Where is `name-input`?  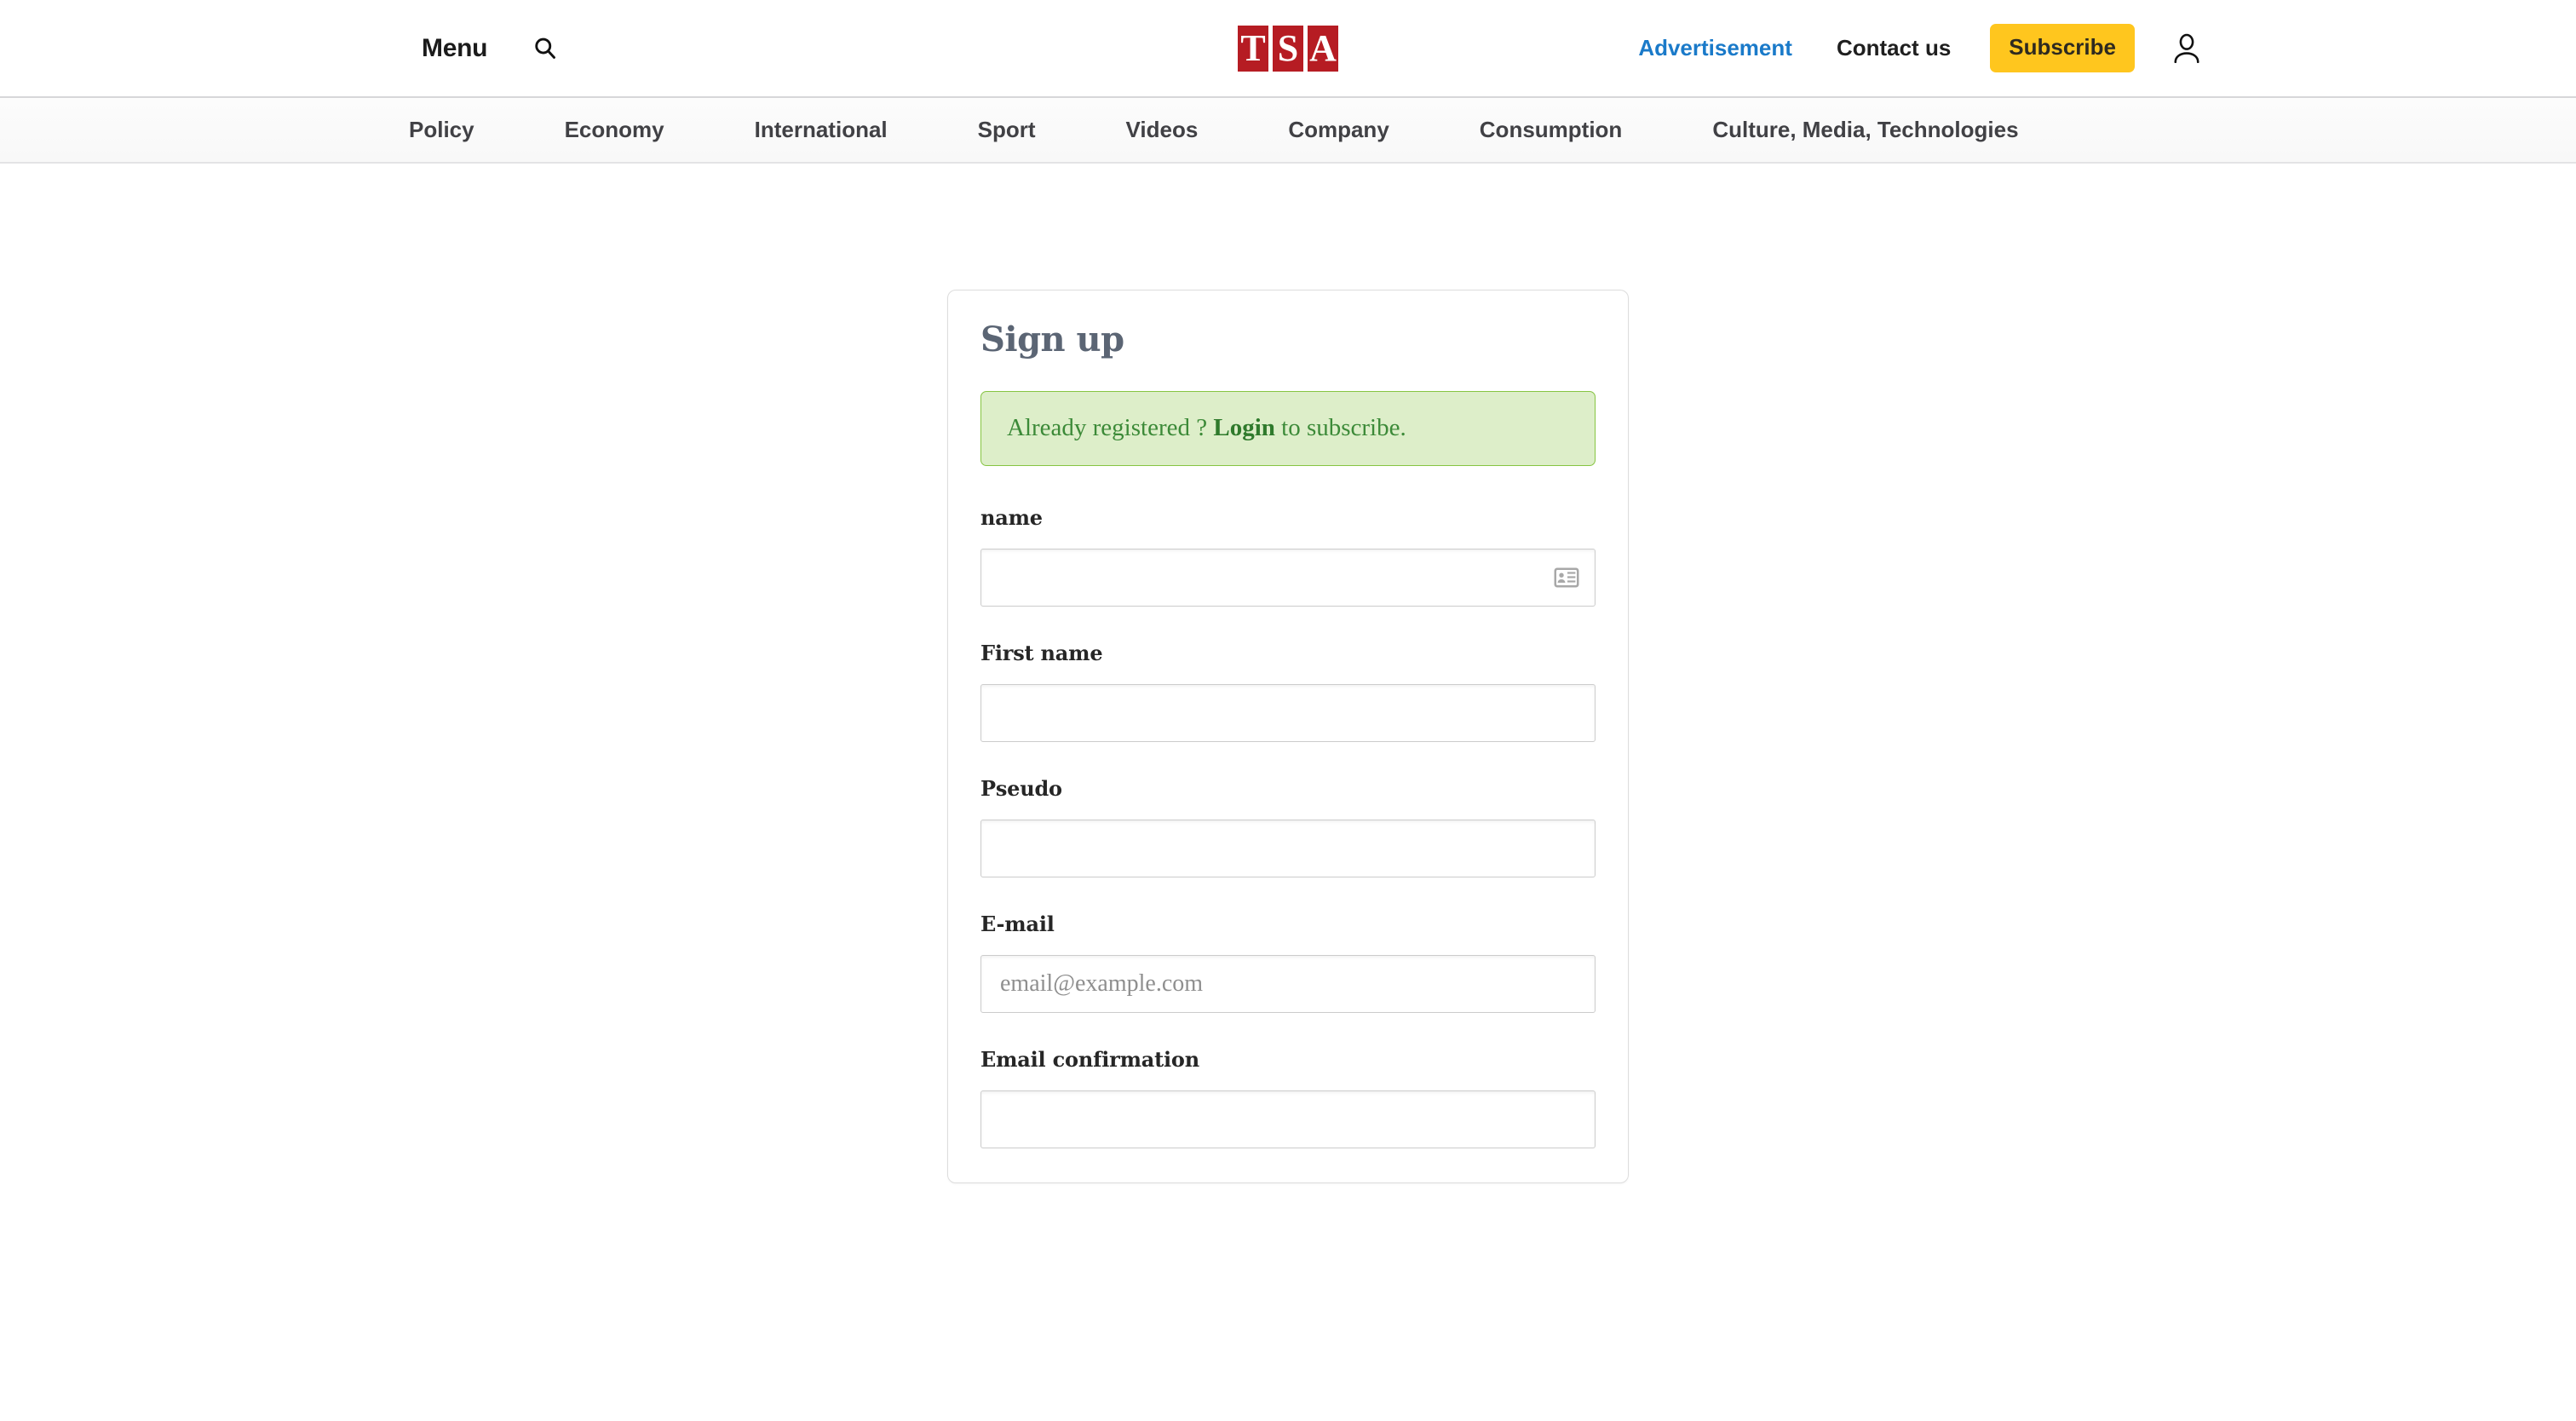
name-input is located at coordinates (1288, 577).